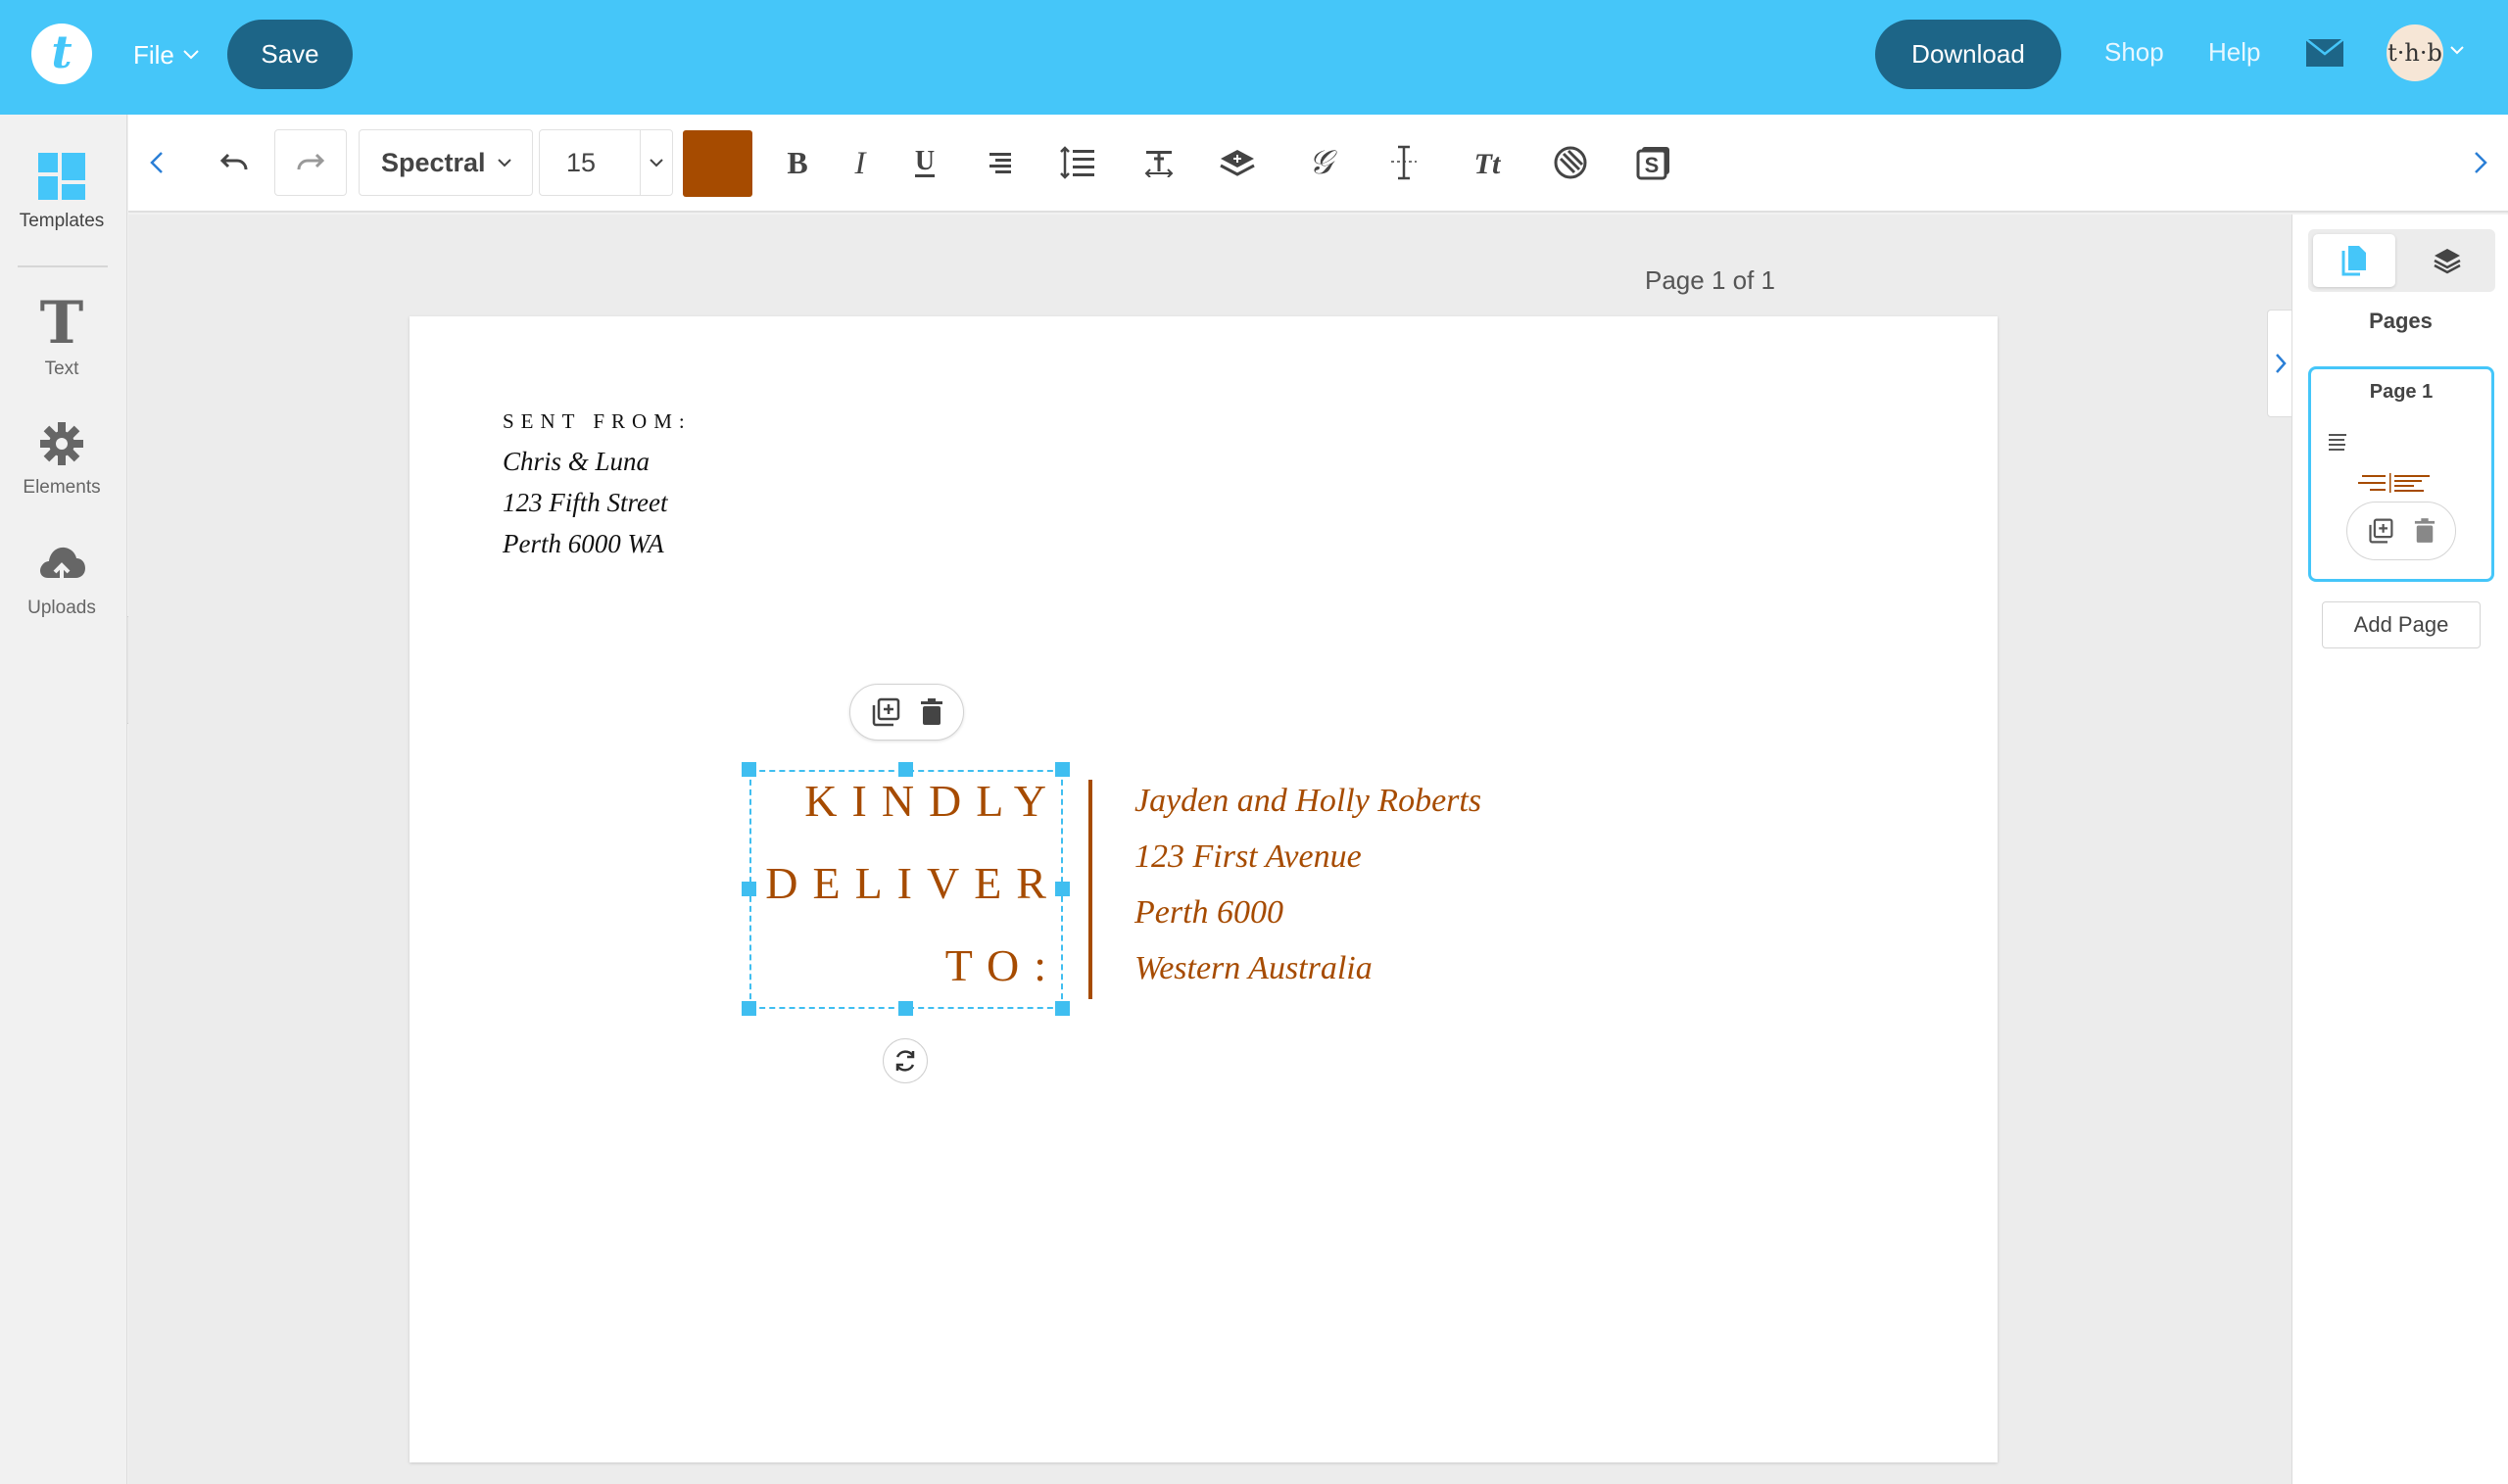 The image size is (2508, 1484). What do you see at coordinates (909, 965) in the screenshot?
I see `deliver-line: TO:` at bounding box center [909, 965].